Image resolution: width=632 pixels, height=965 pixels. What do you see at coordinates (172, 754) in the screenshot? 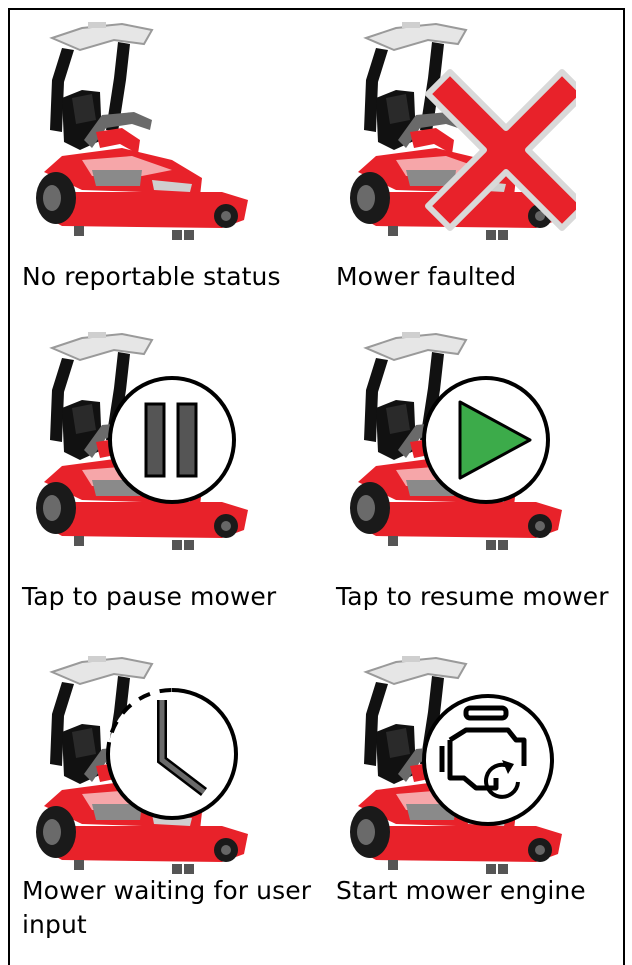
I see `clock-icon` at bounding box center [172, 754].